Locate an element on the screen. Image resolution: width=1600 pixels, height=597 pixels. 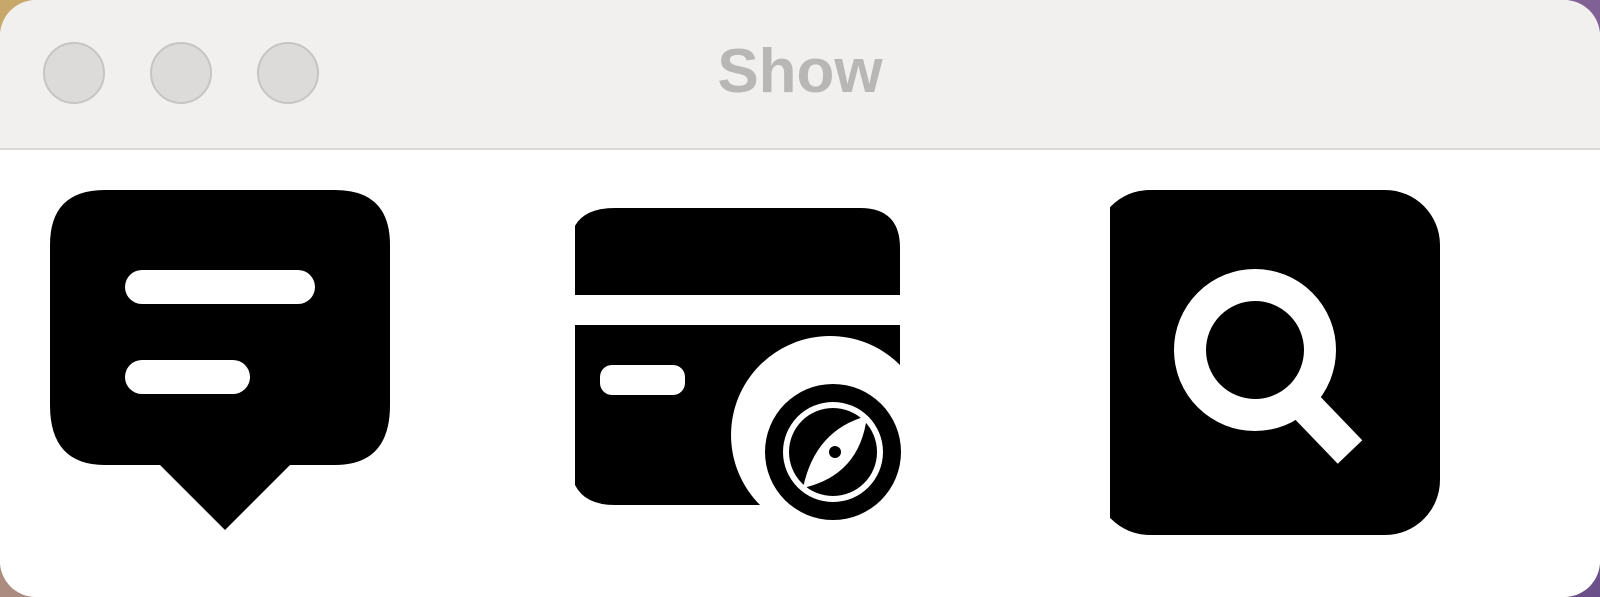
message-bubble-icon is located at coordinates (220, 360).